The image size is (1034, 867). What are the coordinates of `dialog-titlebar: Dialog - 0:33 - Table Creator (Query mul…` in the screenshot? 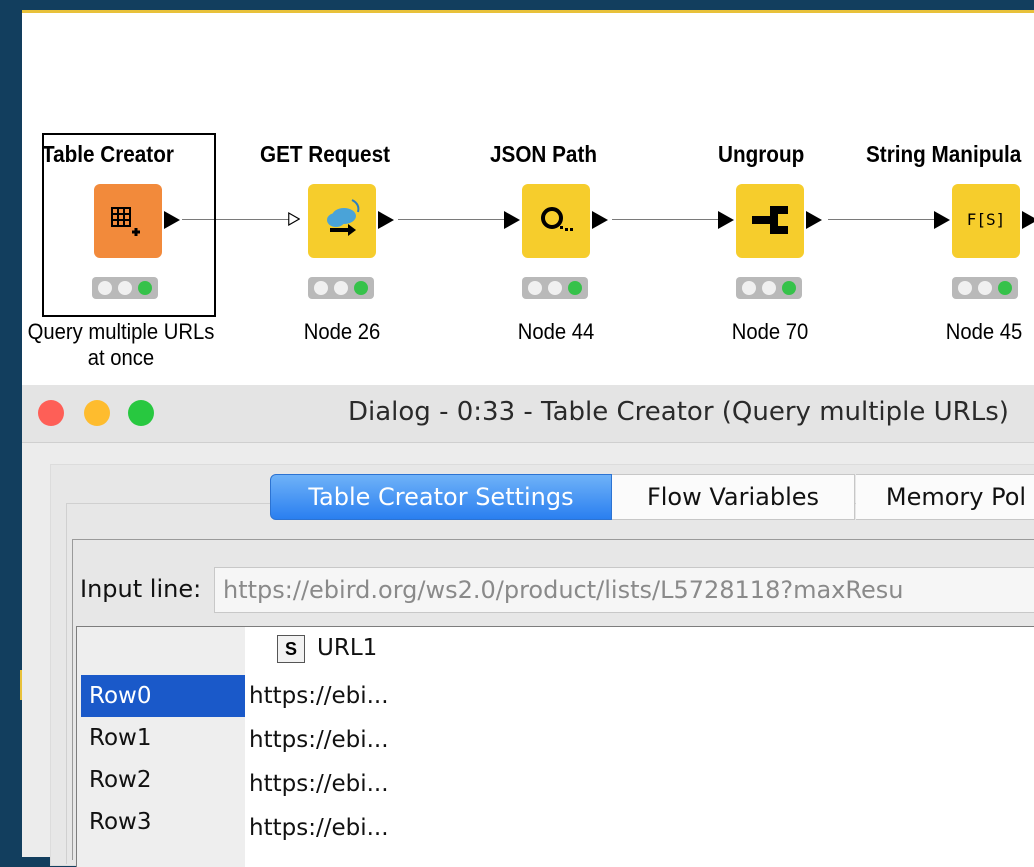 It's located at (528, 414).